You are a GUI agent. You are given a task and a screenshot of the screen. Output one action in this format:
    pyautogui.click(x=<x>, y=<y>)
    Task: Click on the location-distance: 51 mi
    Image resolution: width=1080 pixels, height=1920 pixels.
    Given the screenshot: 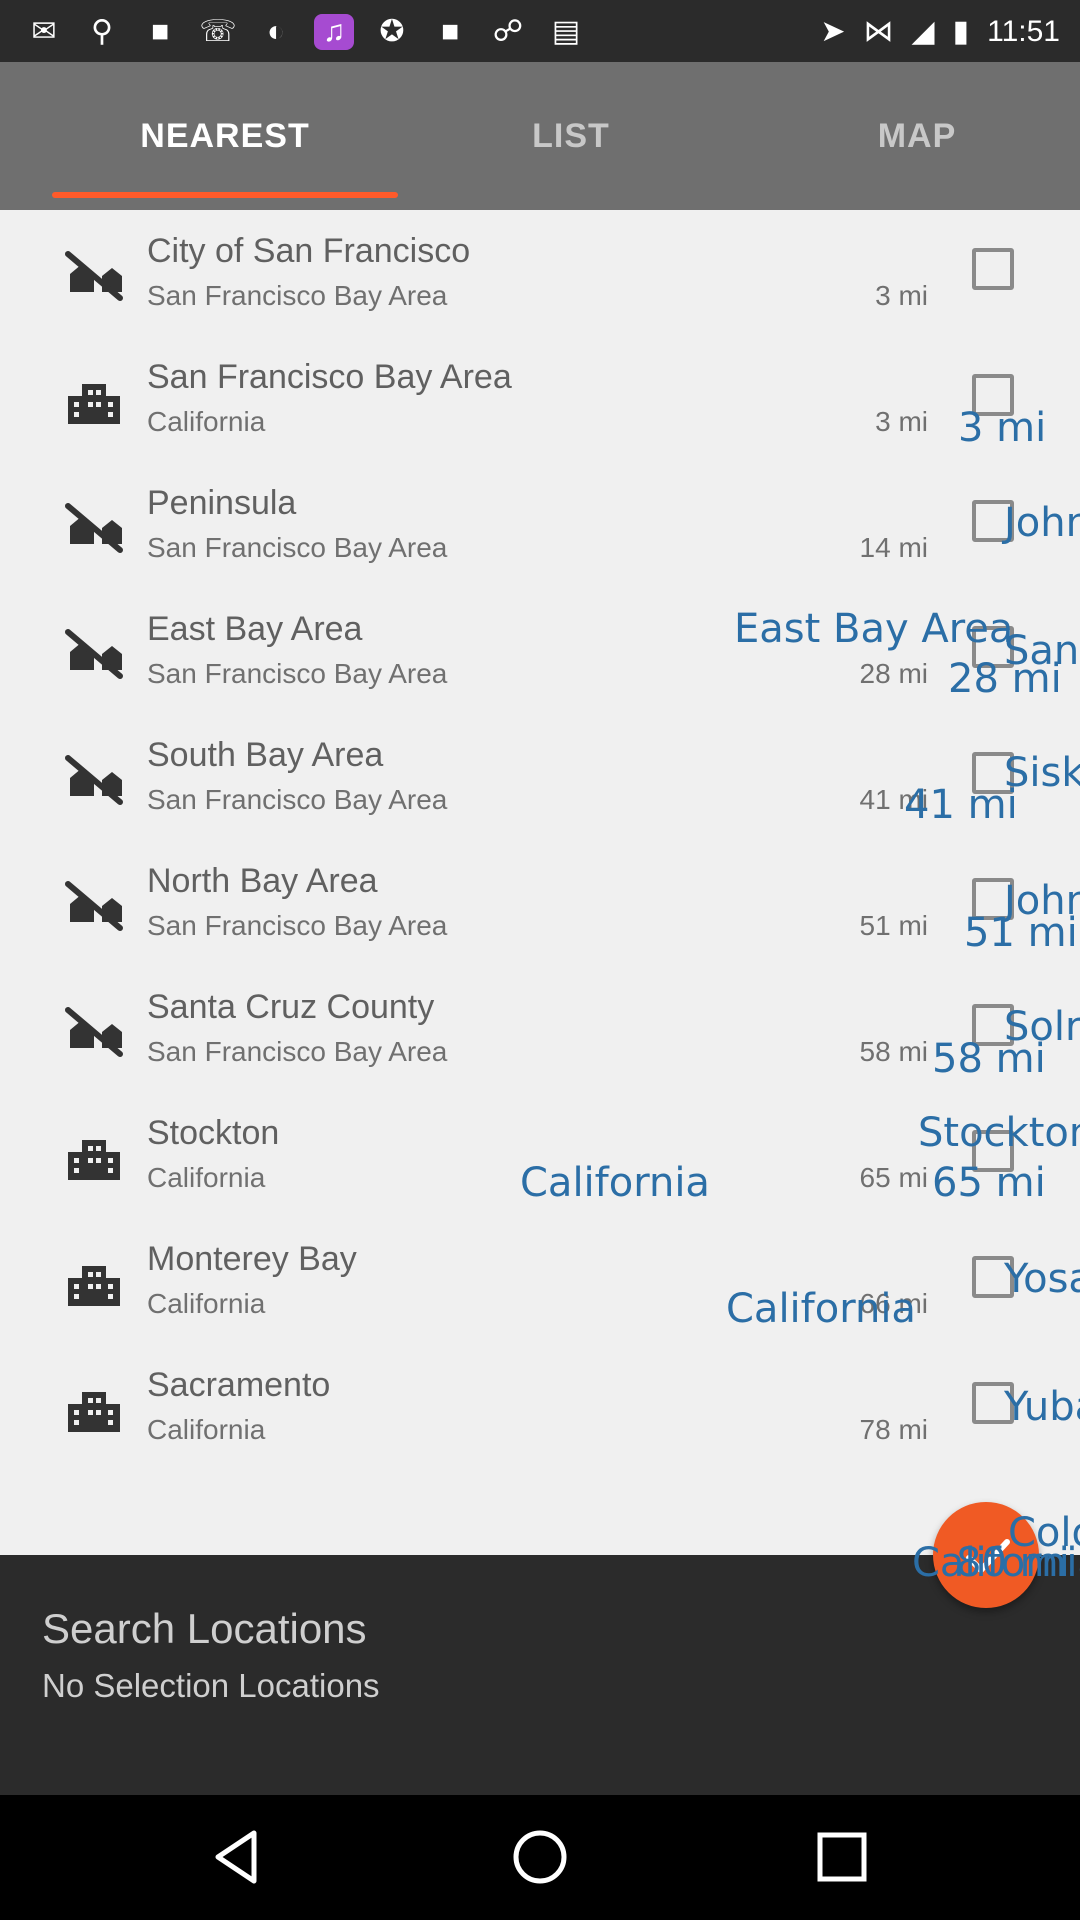 What is the action you would take?
    pyautogui.click(x=893, y=925)
    